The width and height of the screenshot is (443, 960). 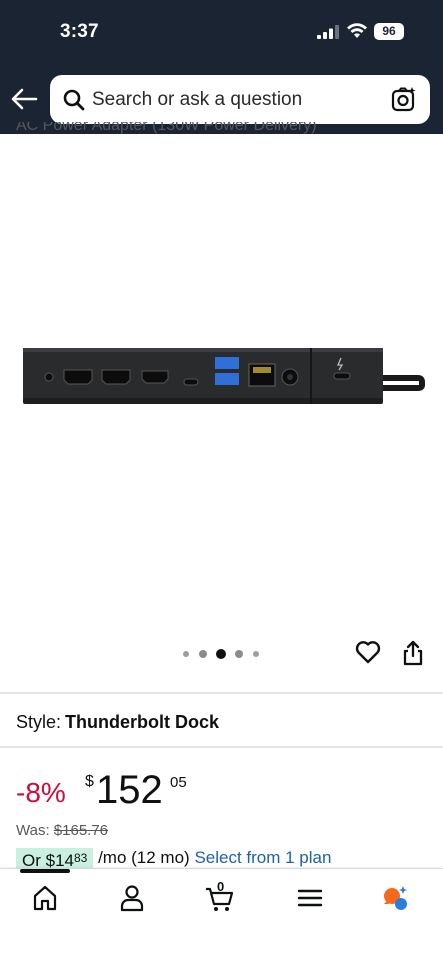 I want to click on status-bar: 3:37 96, so click(x=221, y=31).